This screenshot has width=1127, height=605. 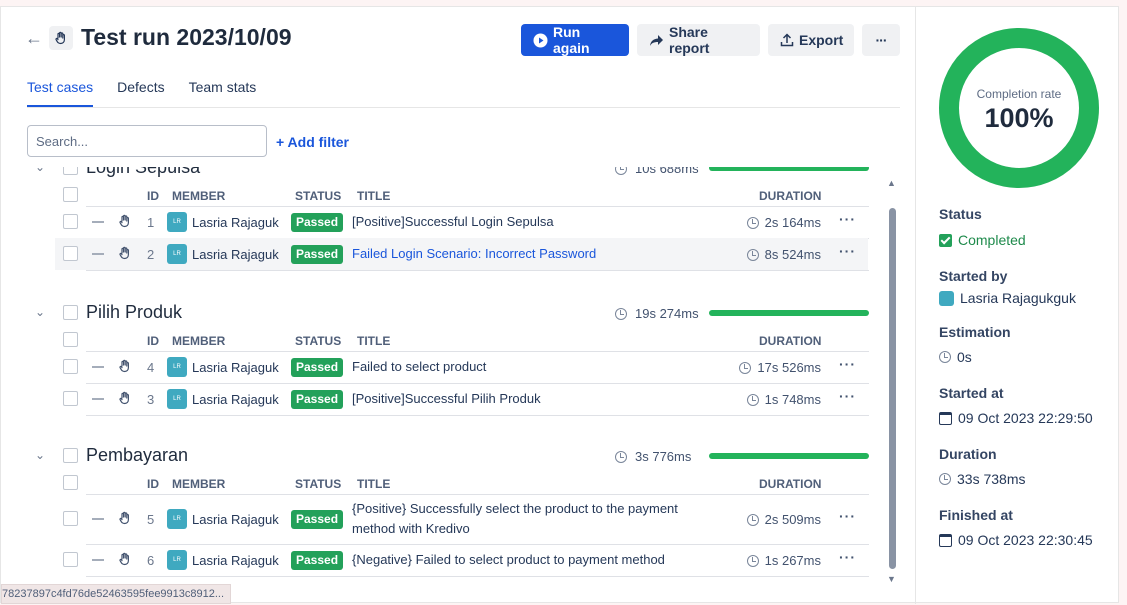 What do you see at coordinates (537, 399) in the screenshot?
I see `row-title: [Positive]Successful Pilih Produk` at bounding box center [537, 399].